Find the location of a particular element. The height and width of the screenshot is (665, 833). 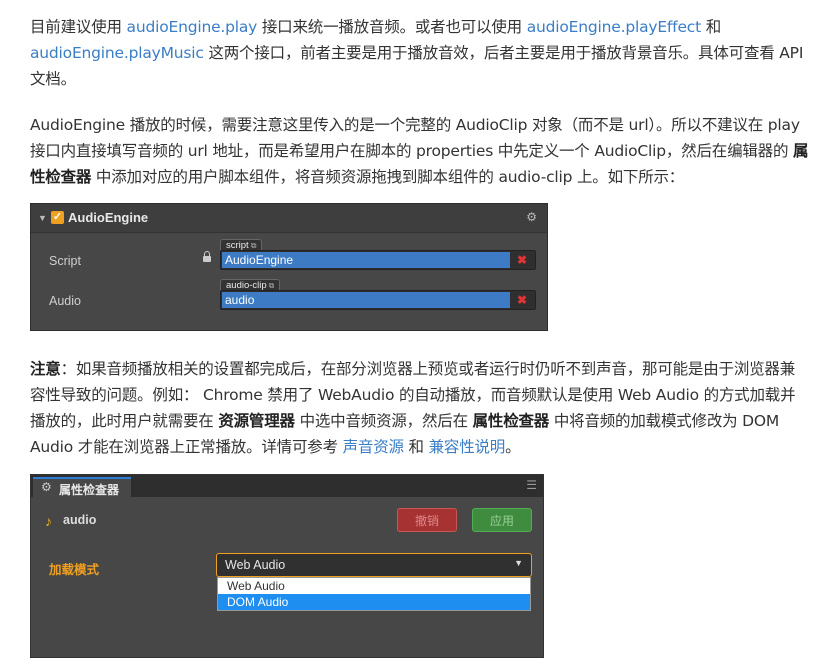

text-span: 目前建议使用 is located at coordinates (78, 27).